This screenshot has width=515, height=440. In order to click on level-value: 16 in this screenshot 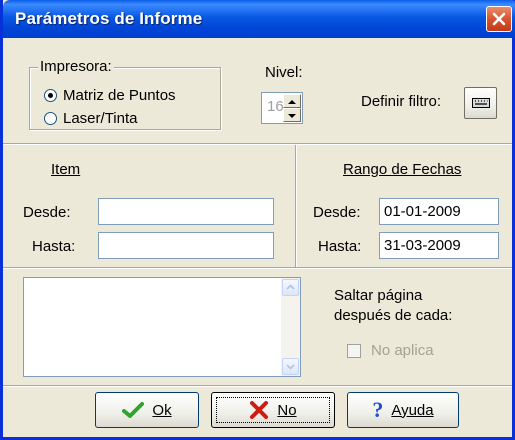, I will do `click(275, 106)`.